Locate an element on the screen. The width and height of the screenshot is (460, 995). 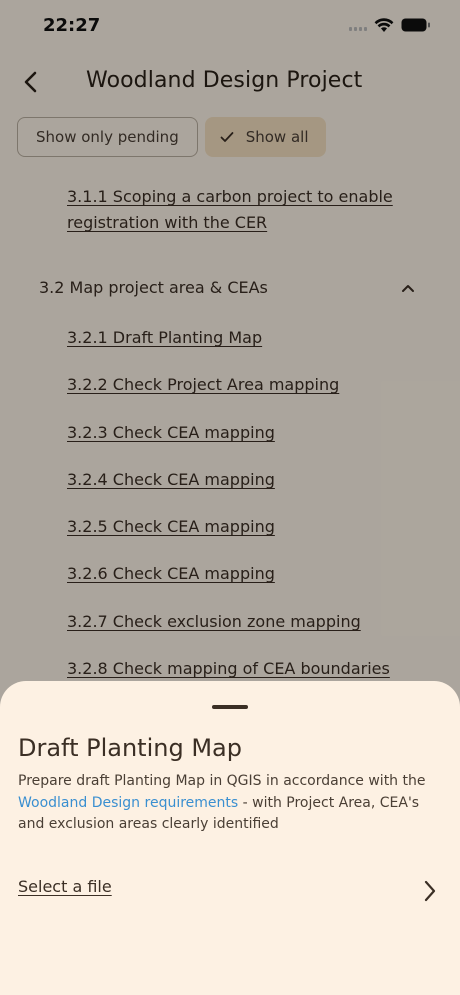
select-file-label: Select a file is located at coordinates (65, 886).